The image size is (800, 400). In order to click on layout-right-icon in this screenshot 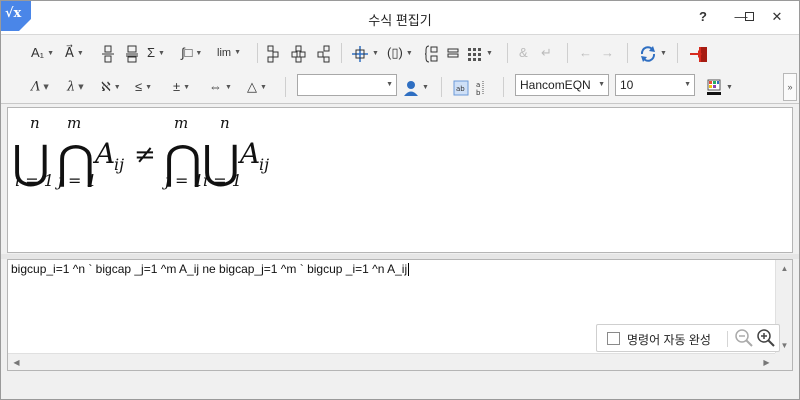, I will do `click(323, 54)`.